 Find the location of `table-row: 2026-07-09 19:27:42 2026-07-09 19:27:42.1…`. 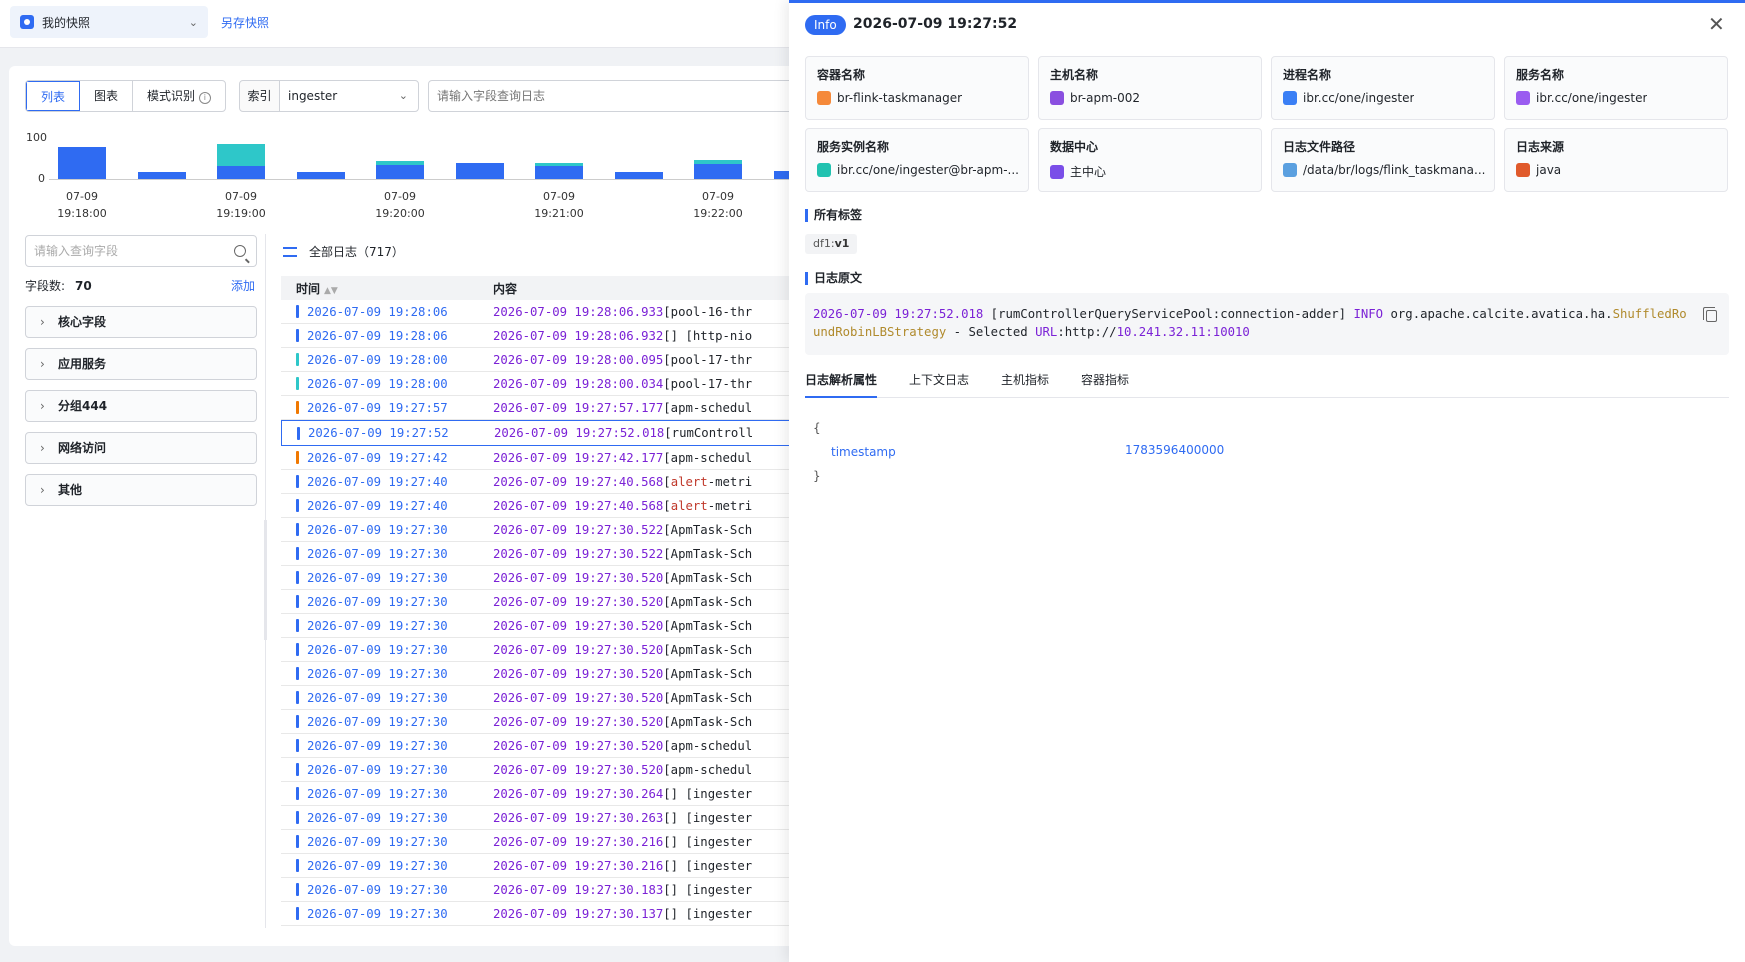

table-row: 2026-07-09 19:27:42 2026-07-09 19:27:42.1… is located at coordinates (536, 458).